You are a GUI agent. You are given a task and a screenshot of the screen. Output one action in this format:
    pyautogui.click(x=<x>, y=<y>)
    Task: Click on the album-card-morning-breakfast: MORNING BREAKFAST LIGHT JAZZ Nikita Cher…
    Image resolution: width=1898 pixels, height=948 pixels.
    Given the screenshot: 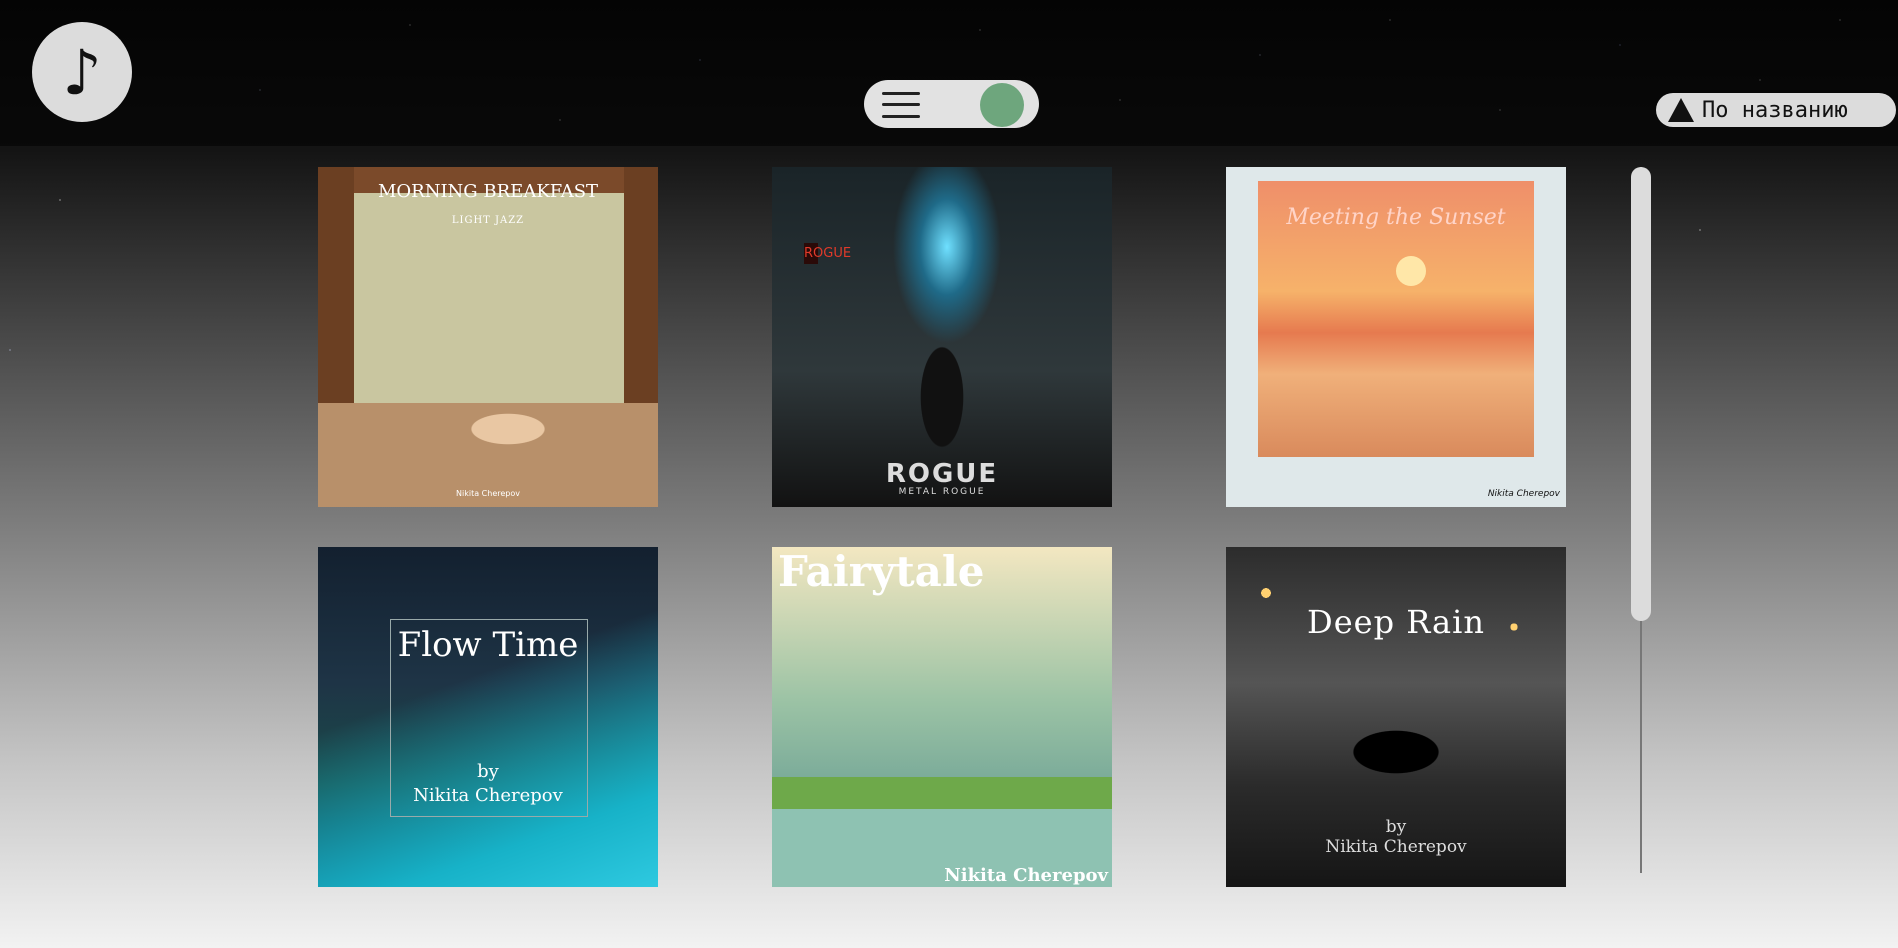 What is the action you would take?
    pyautogui.click(x=488, y=337)
    